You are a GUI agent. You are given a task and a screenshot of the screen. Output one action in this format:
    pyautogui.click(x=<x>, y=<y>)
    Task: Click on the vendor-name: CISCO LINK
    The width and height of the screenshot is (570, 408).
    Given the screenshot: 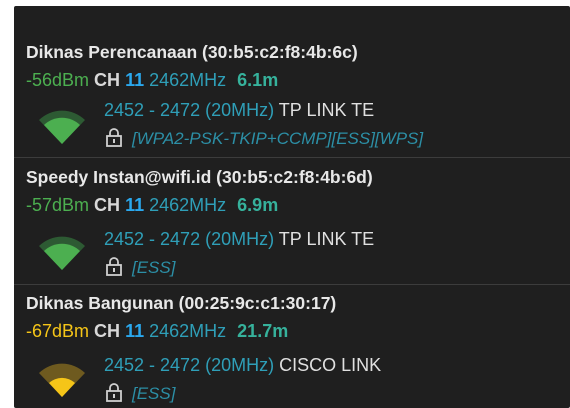 What is the action you would take?
    pyautogui.click(x=330, y=365)
    